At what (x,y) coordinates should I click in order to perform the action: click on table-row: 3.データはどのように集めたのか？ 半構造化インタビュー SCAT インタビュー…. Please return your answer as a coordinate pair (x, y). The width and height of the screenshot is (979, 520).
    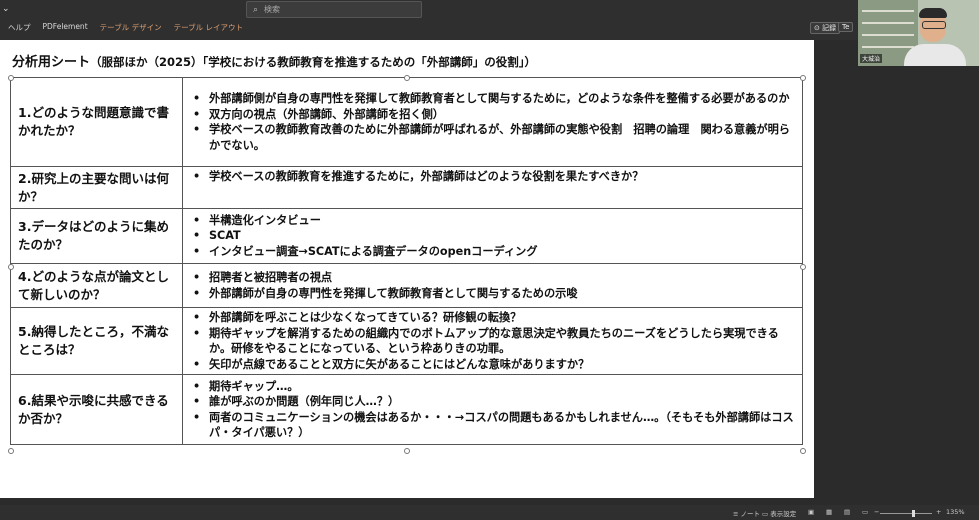
    Looking at the image, I should click on (406, 236).